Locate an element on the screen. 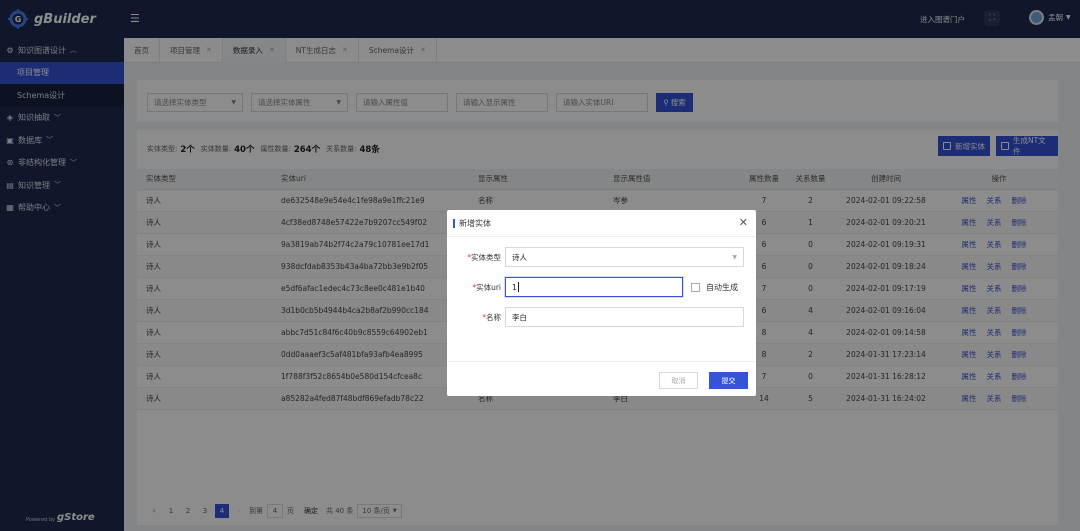  field-label: *实体类型 is located at coordinates (484, 257).